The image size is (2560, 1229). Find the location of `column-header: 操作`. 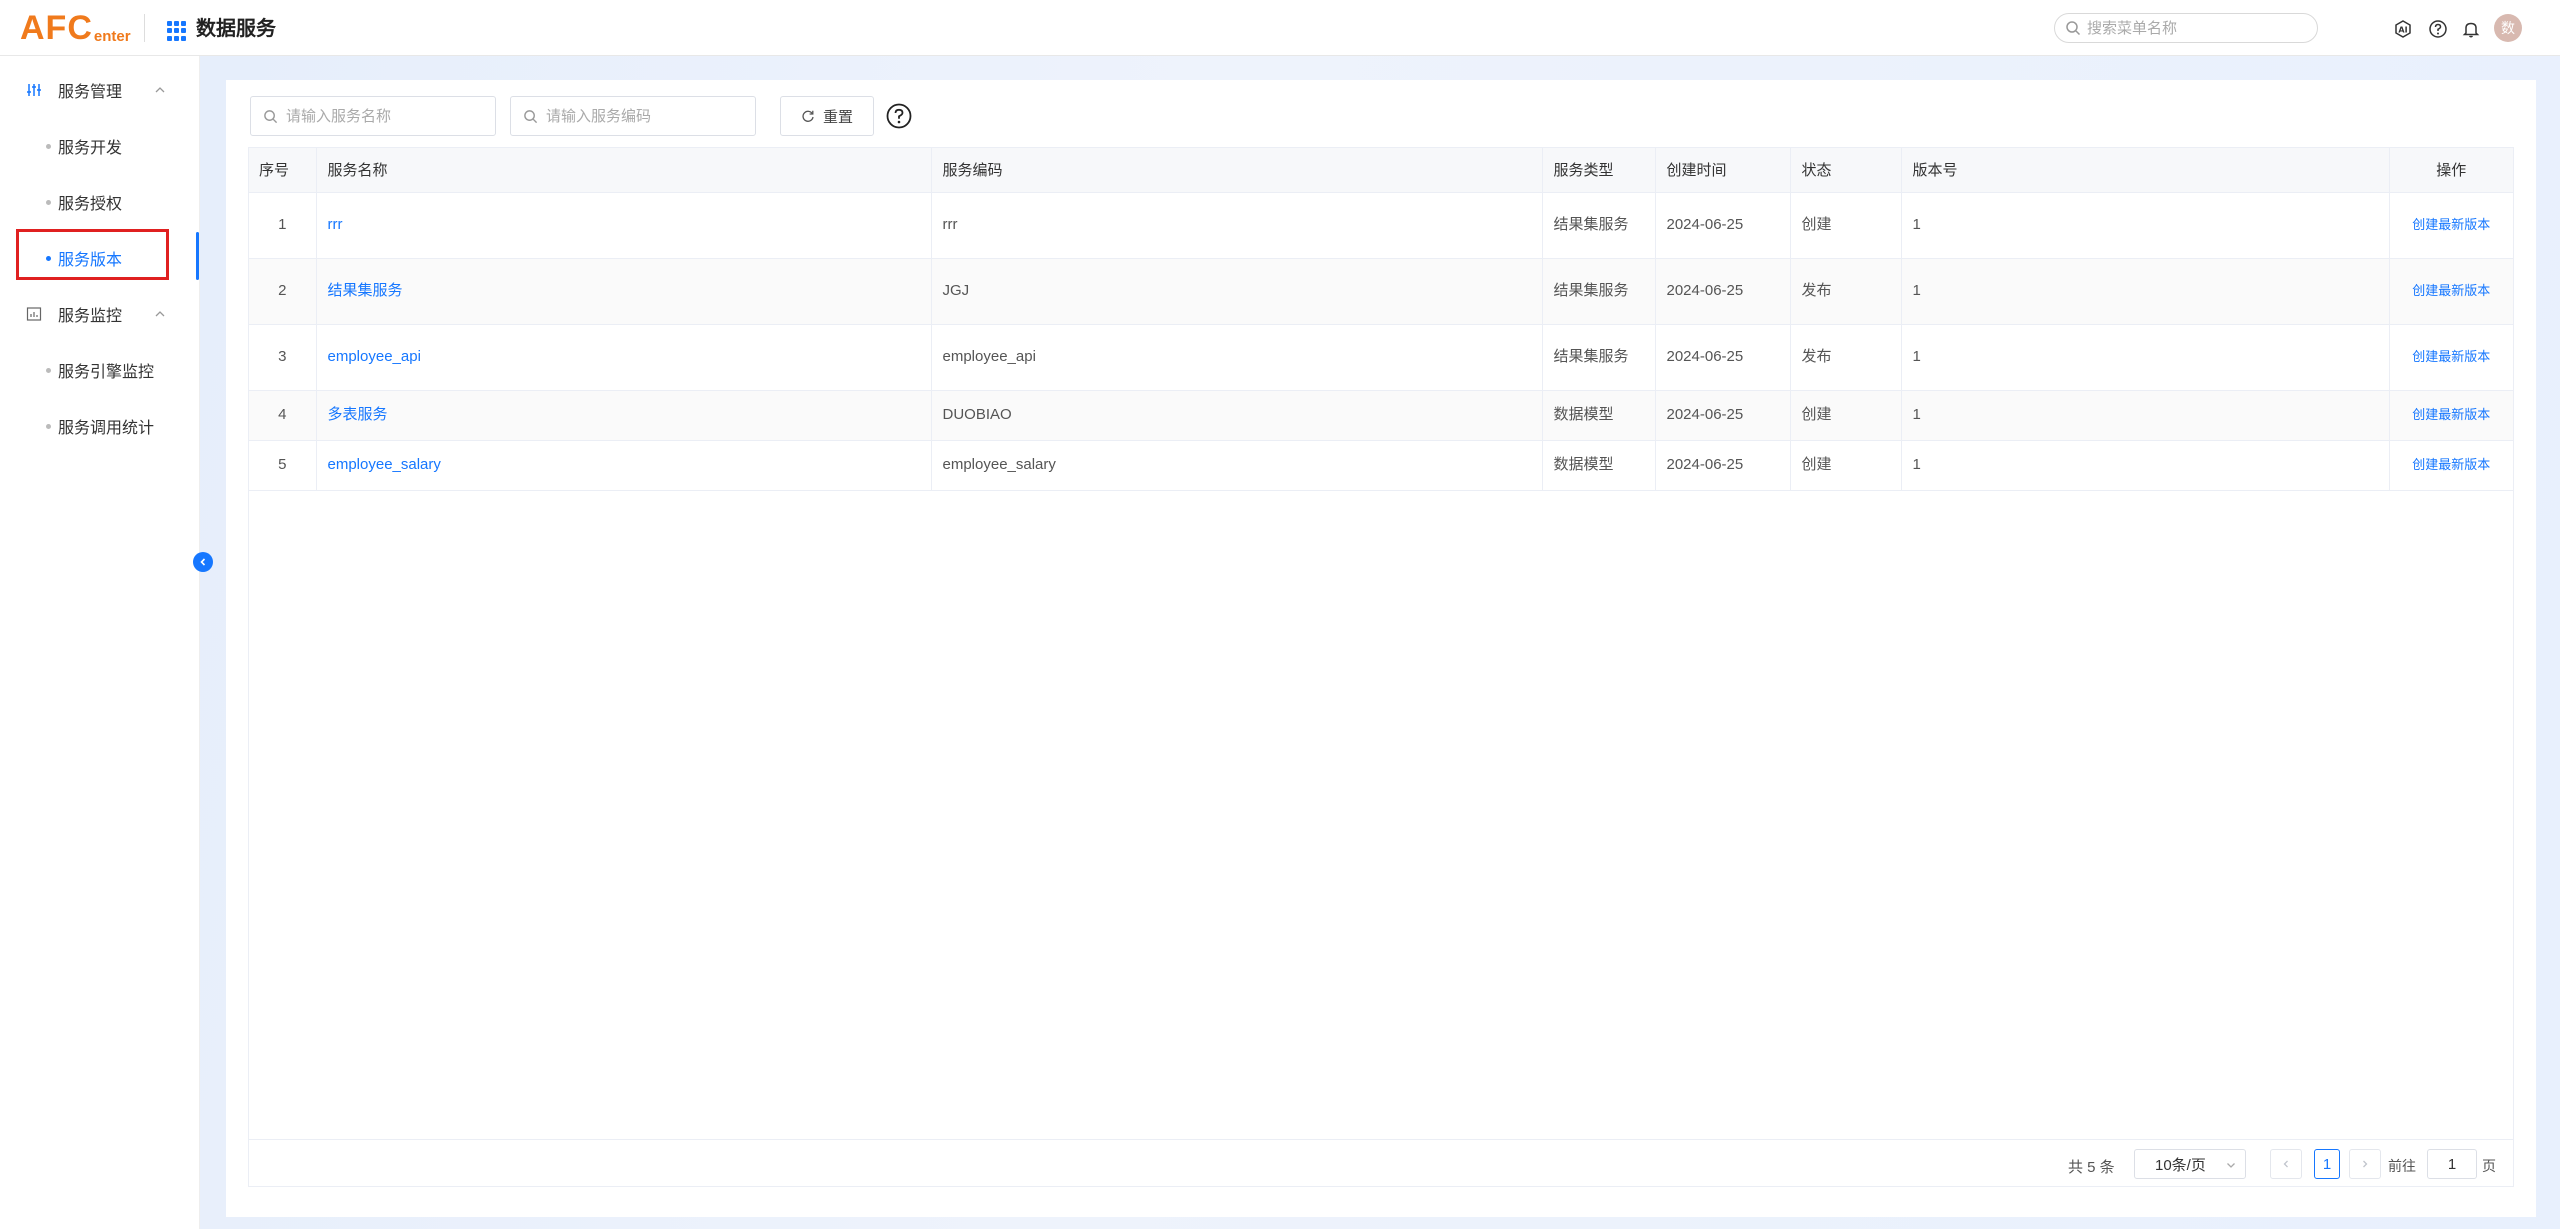

column-header: 操作 is located at coordinates (2451, 170).